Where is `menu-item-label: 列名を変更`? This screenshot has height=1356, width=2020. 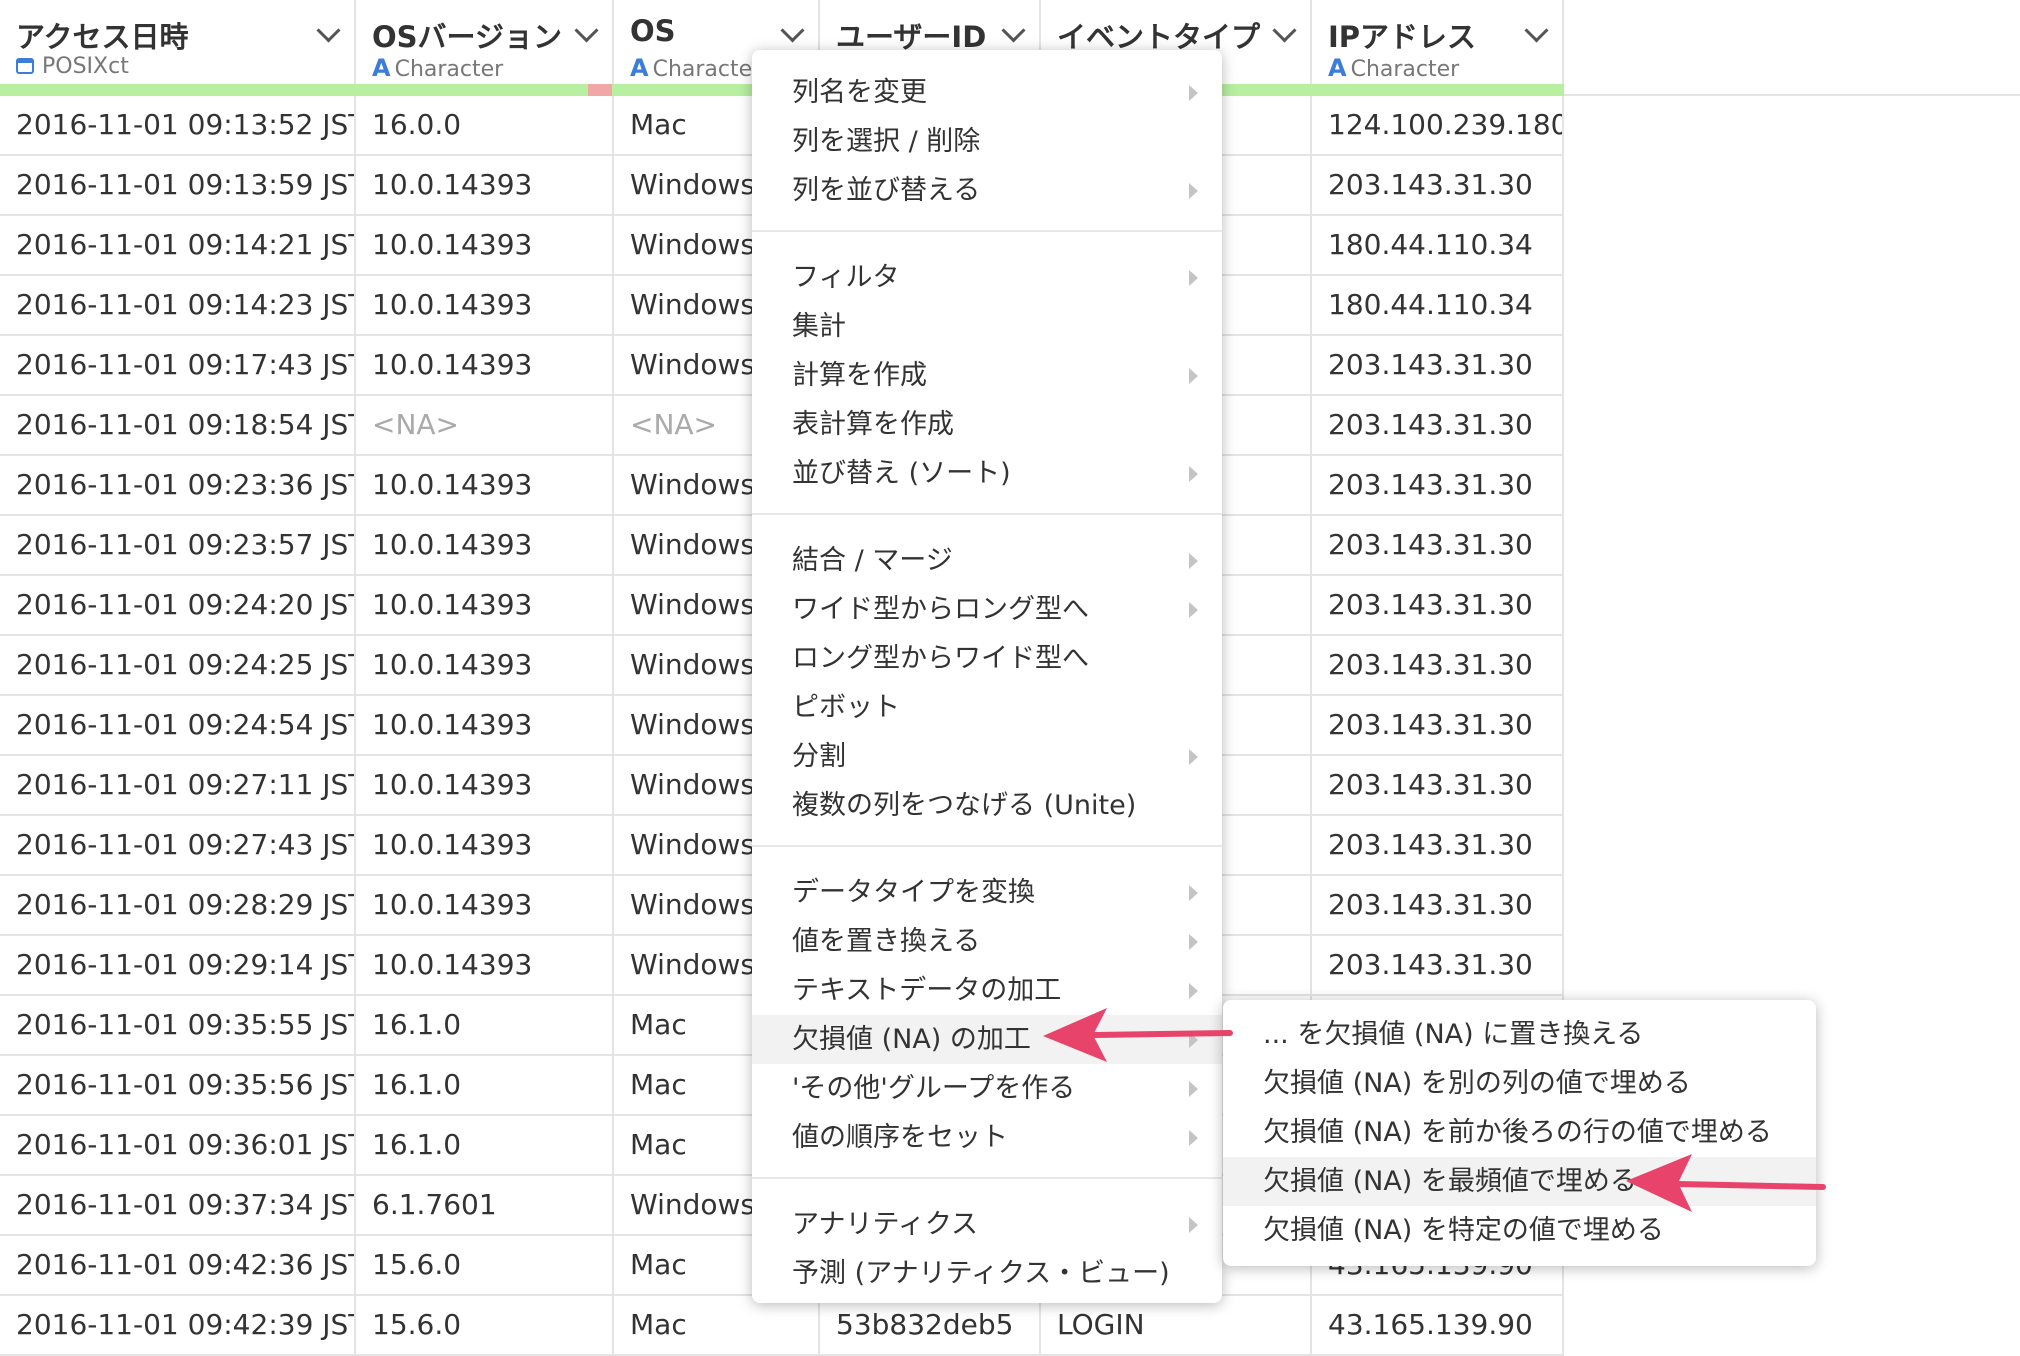
menu-item-label: 列名を変更 is located at coordinates (859, 92).